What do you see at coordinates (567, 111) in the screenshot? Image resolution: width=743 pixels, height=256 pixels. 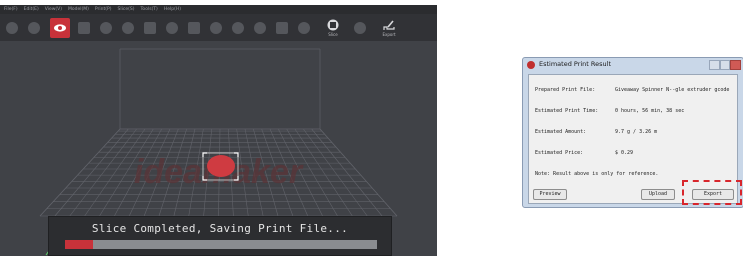 I see `label-print-time: Estimated Print Time:` at bounding box center [567, 111].